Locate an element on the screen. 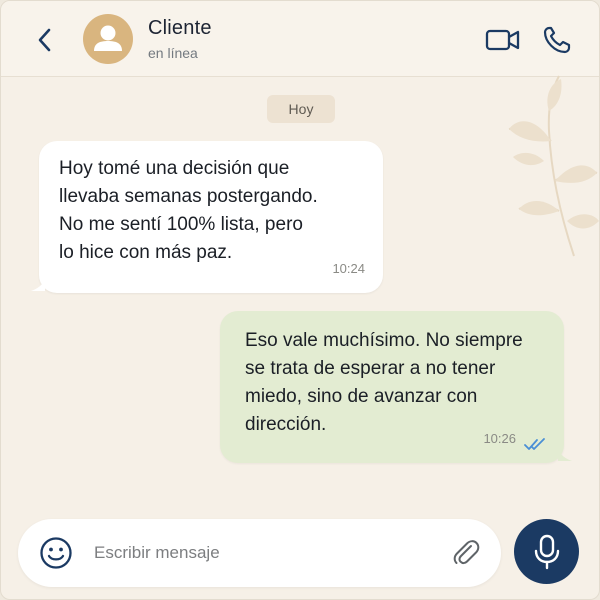  video-call-button is located at coordinates (503, 40).